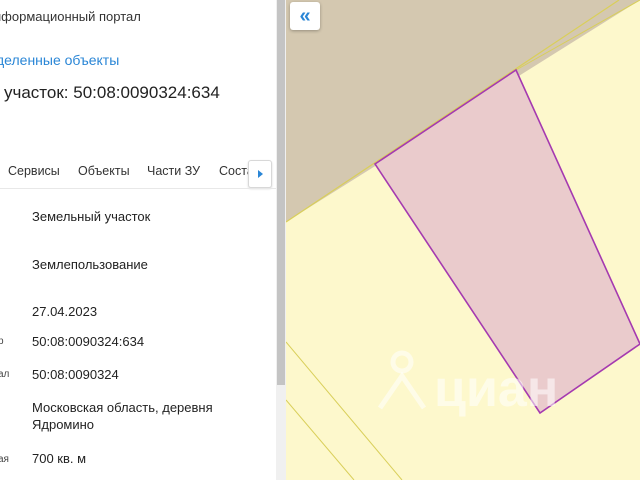  What do you see at coordinates (138, 175) in the screenshot?
I see `tabs-bar: Сервисы Объекты Части ЗУ Соста` at bounding box center [138, 175].